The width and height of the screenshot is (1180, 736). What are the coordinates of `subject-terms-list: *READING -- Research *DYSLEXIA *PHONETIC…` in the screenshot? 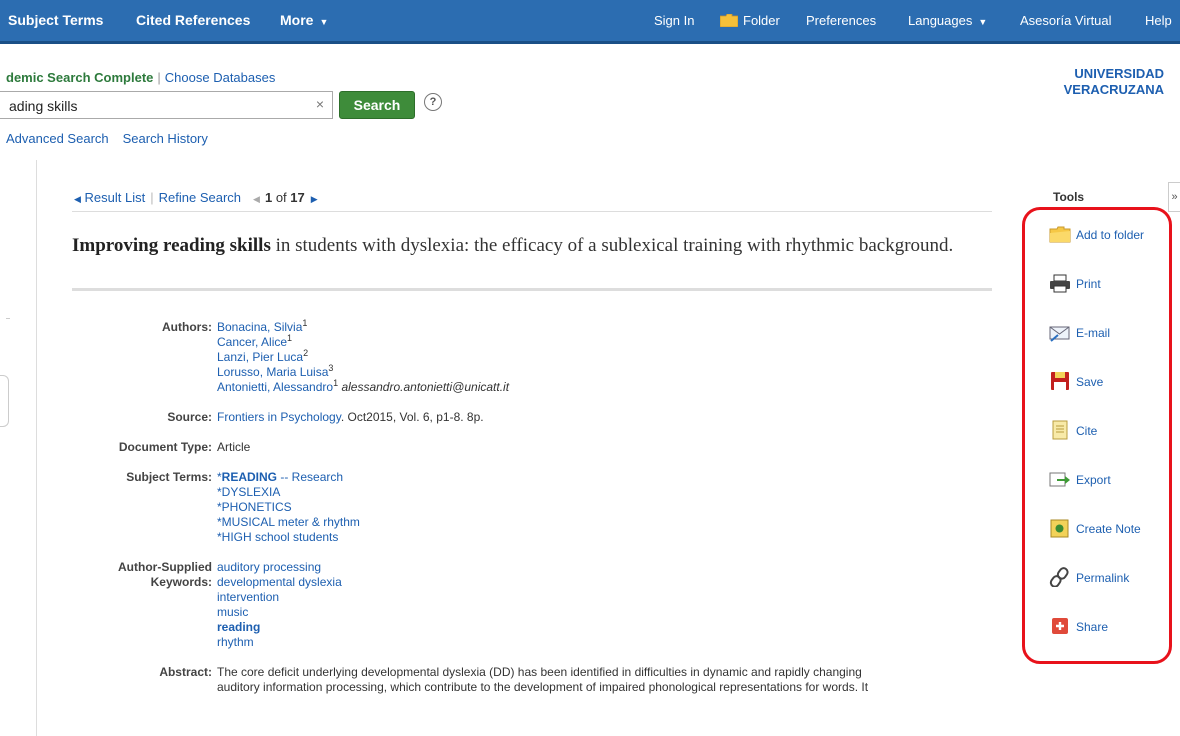 It's located at (604, 507).